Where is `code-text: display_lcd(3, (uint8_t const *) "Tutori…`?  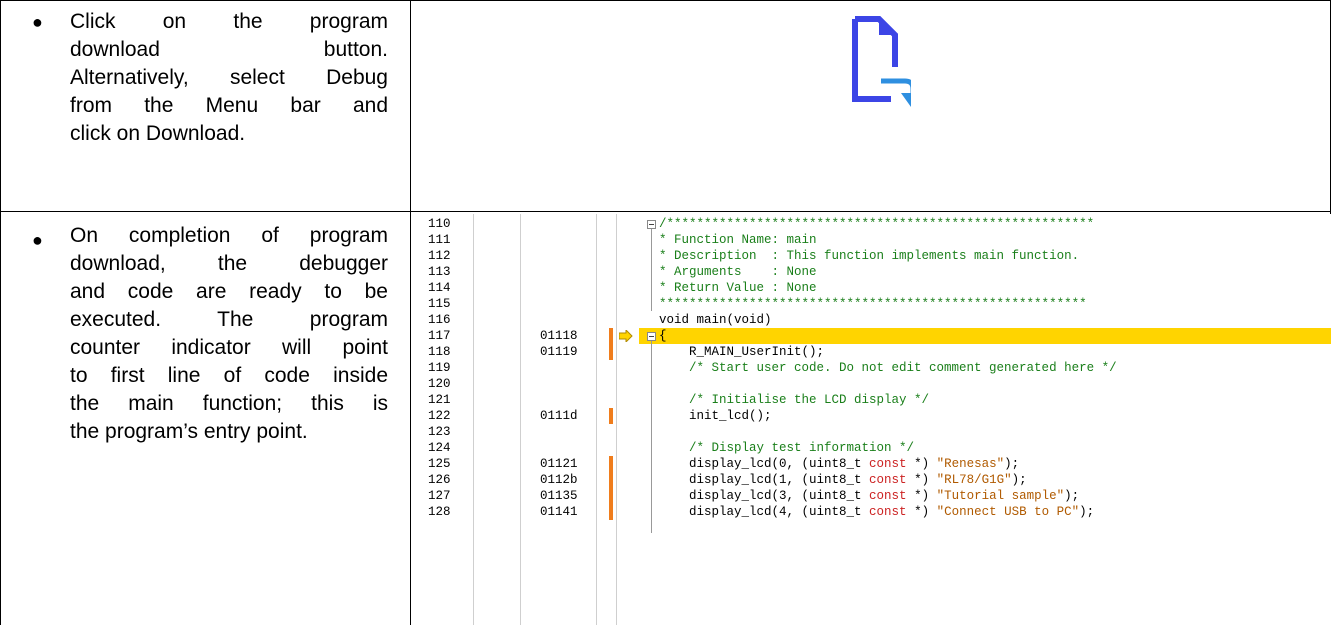
code-text: display_lcd(3, (uint8_t const *) "Tutori… is located at coordinates (869, 496).